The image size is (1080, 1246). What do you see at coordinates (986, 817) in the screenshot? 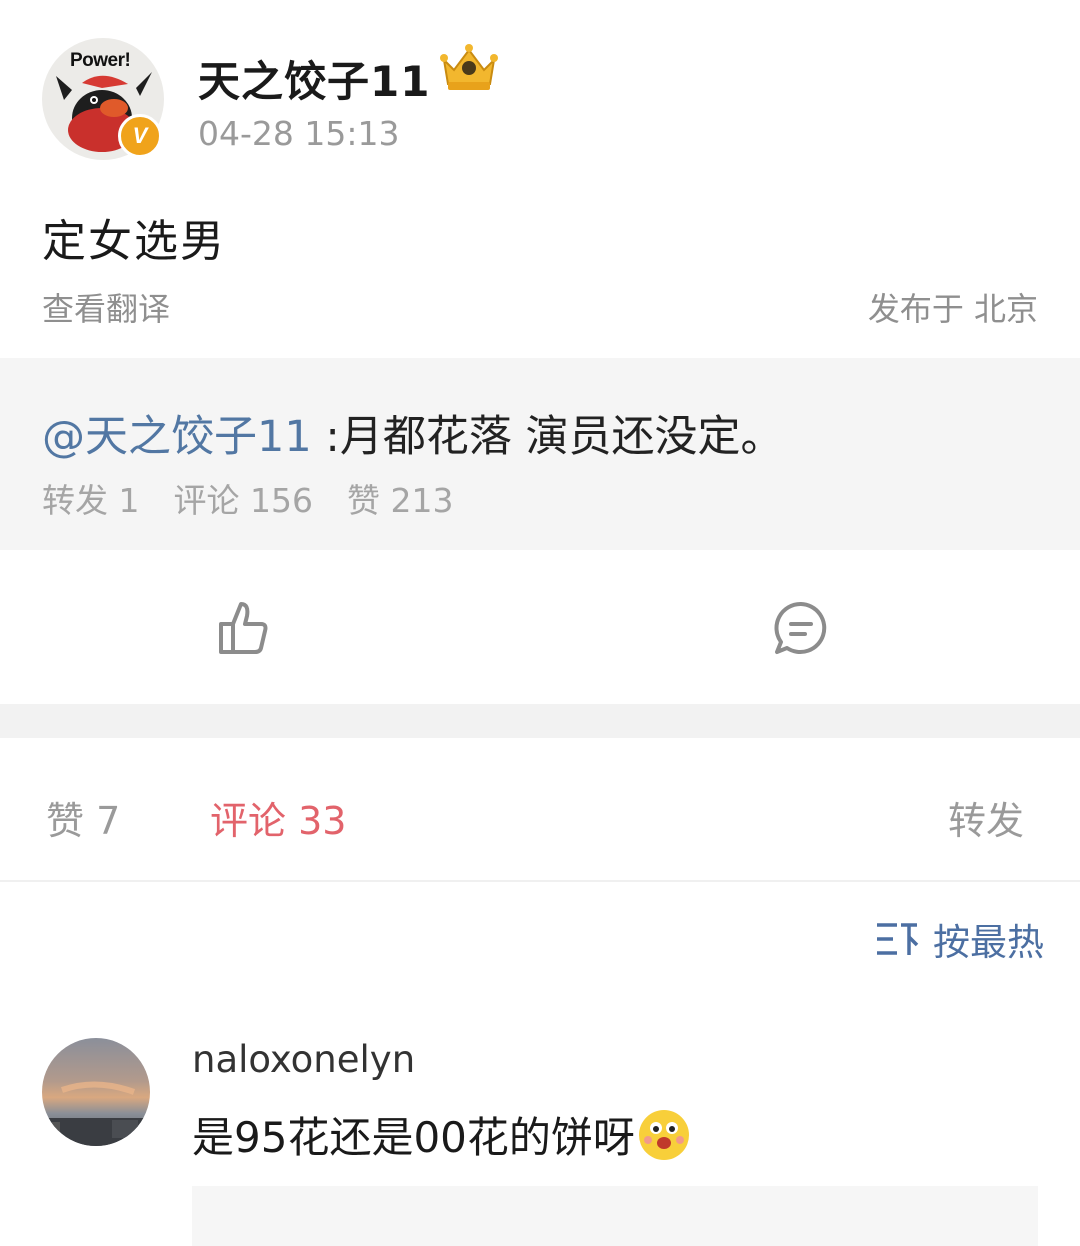
I see `tab-reposts: 转发` at bounding box center [986, 817].